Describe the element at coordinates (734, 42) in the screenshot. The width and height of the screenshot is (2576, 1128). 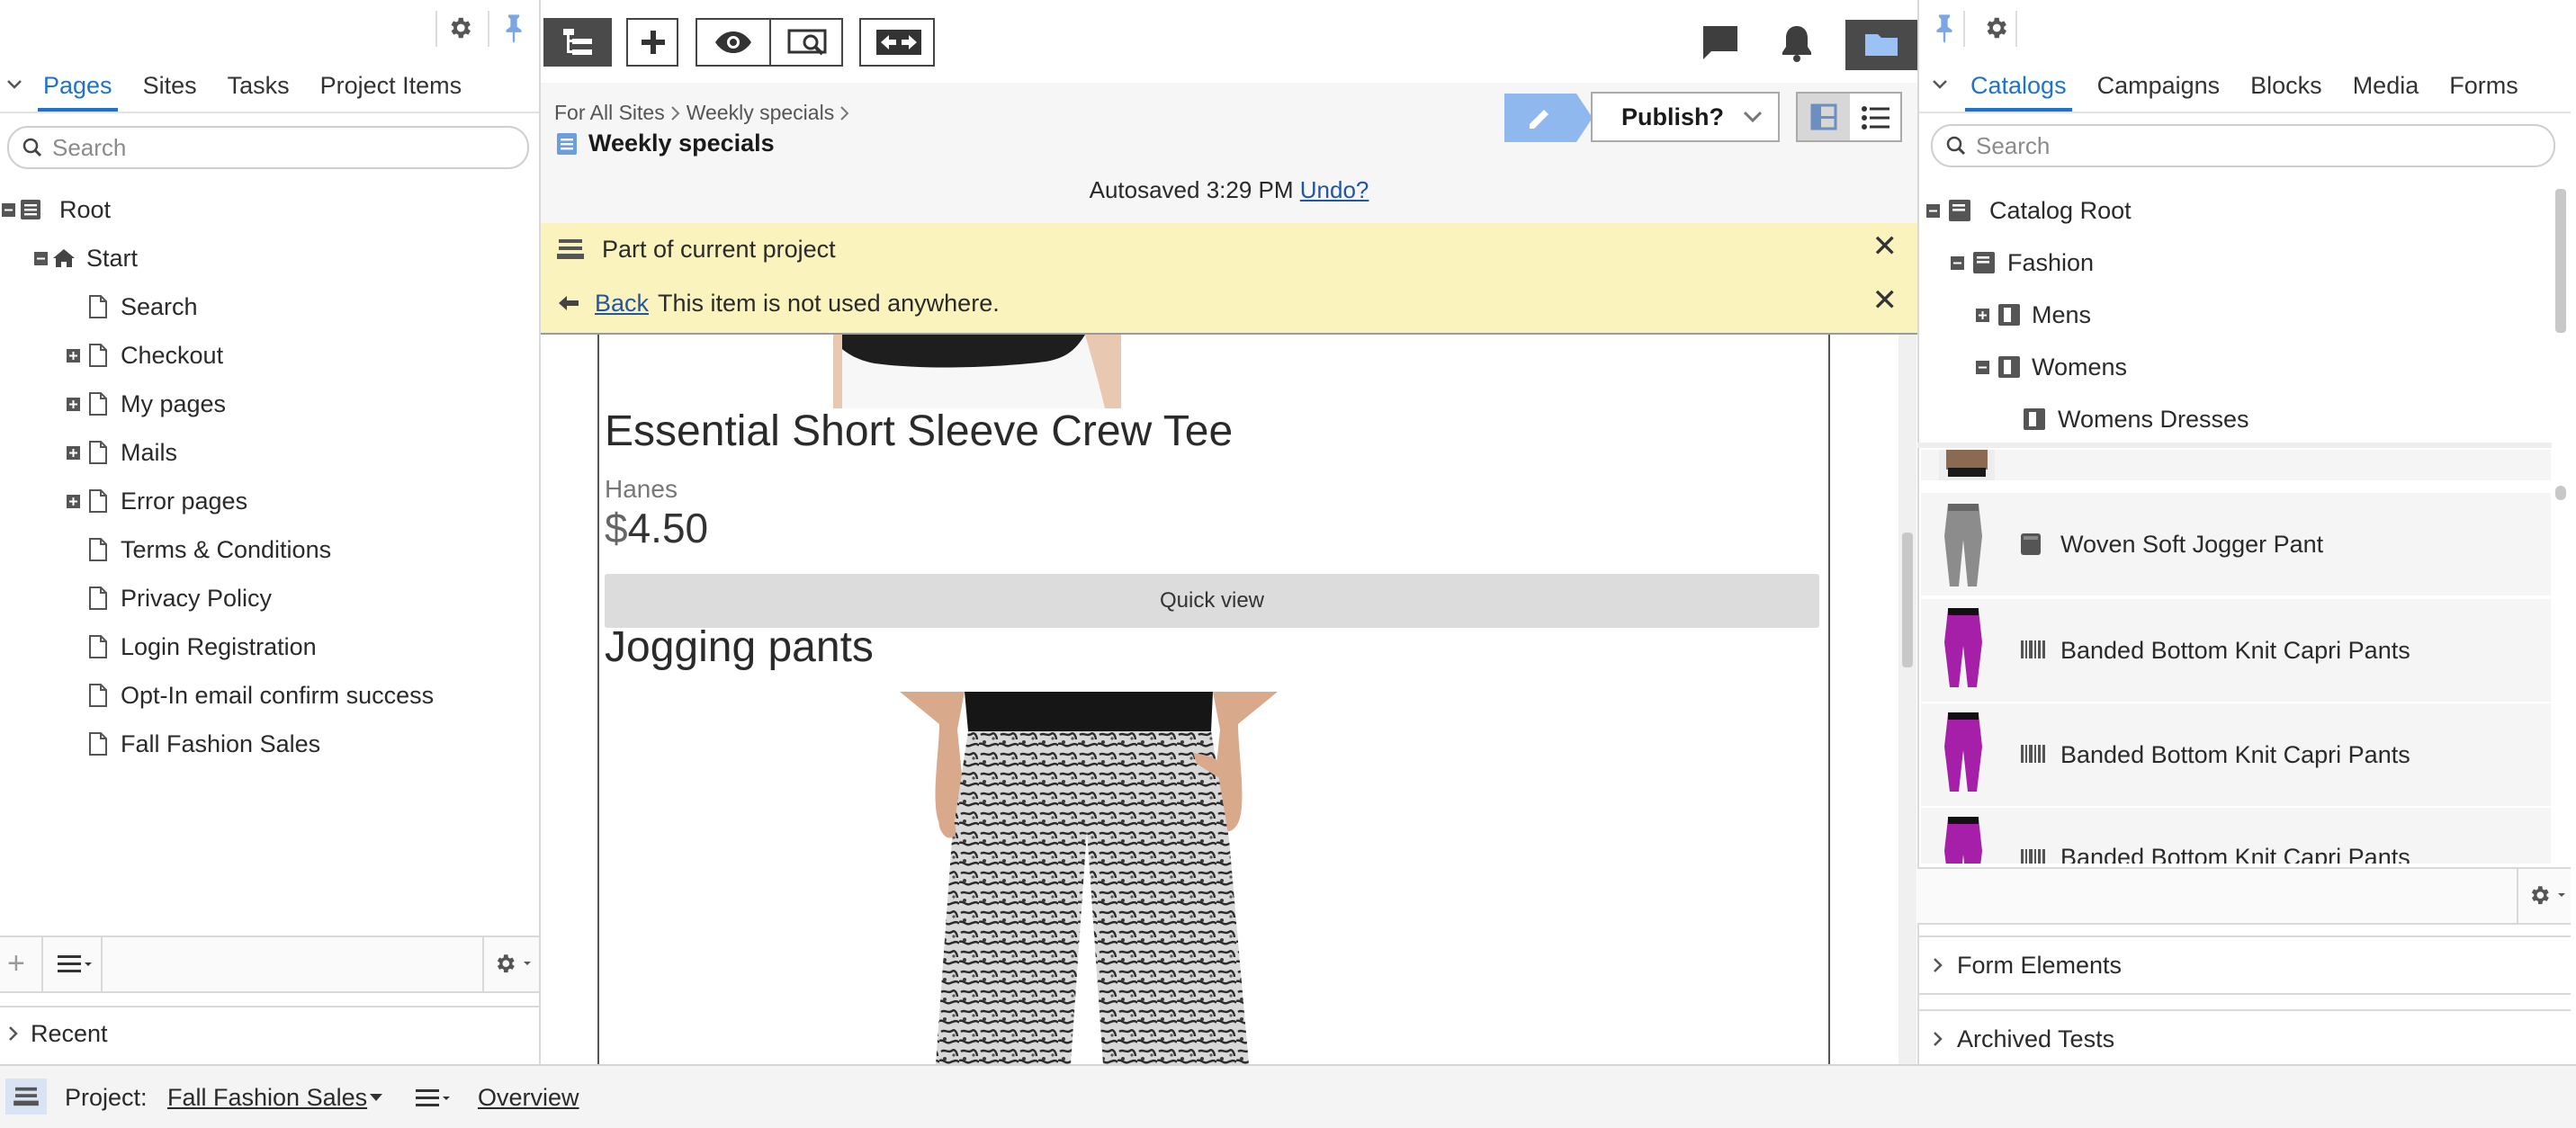
I see `preview-button` at that location.